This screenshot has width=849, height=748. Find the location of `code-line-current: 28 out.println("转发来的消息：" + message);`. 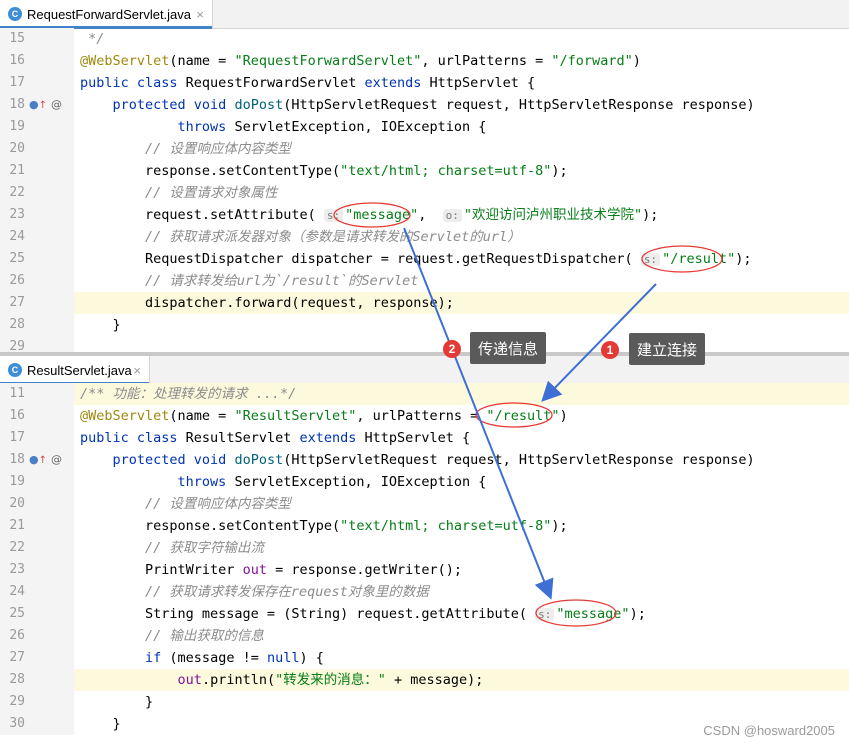

code-line-current: 28 out.println("转发来的消息：" + message); is located at coordinates (424, 680).